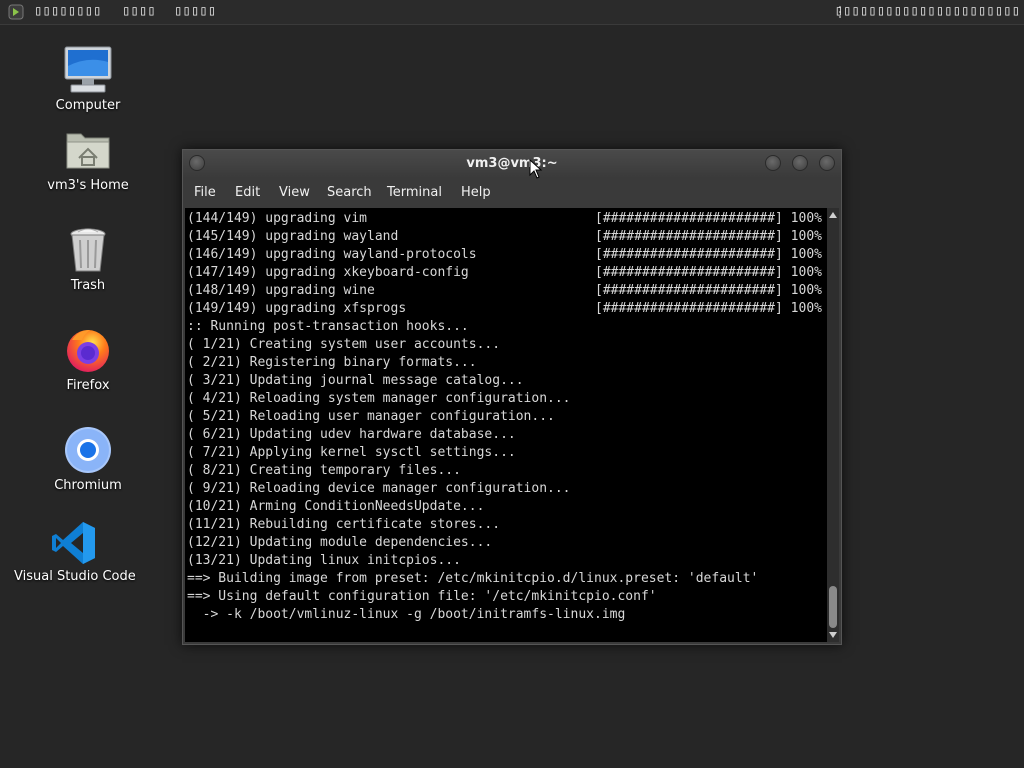  Describe the element at coordinates (139, 11) in the screenshot. I see `places-menu: ▯▯▯▯` at that location.